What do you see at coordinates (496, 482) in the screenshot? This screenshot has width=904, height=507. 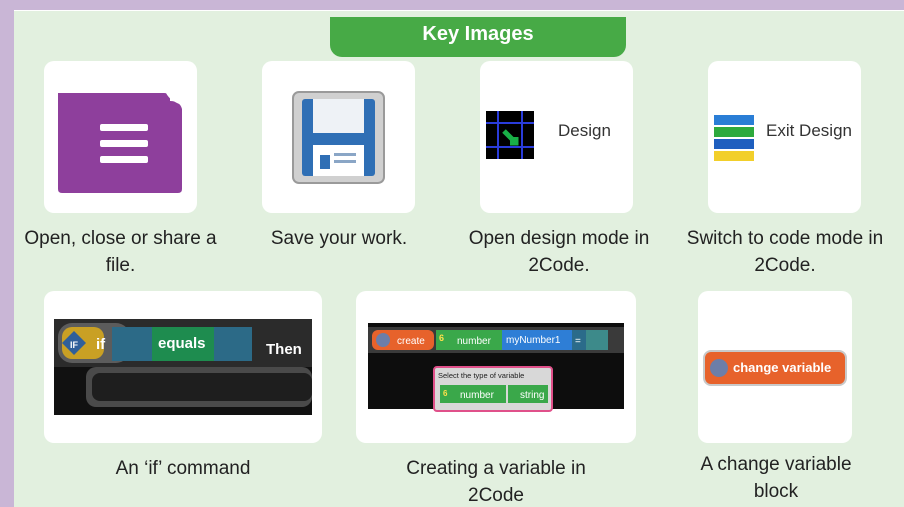 I see `create-variable-caption: Creating a variable in 2Code` at bounding box center [496, 482].